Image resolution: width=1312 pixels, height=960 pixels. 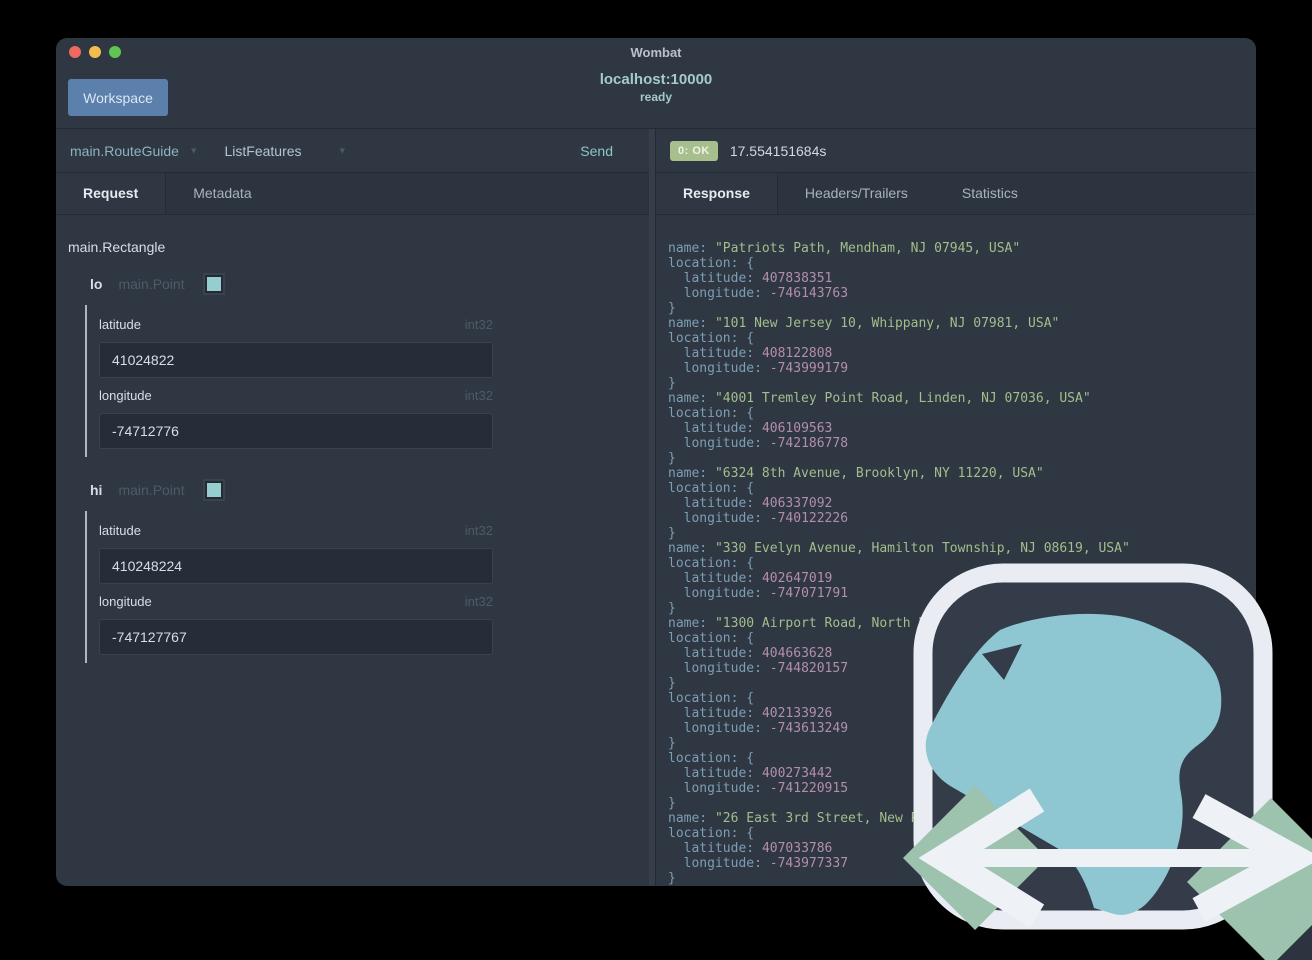 I want to click on connection-info: localhost:10000 ready, so click(x=656, y=87).